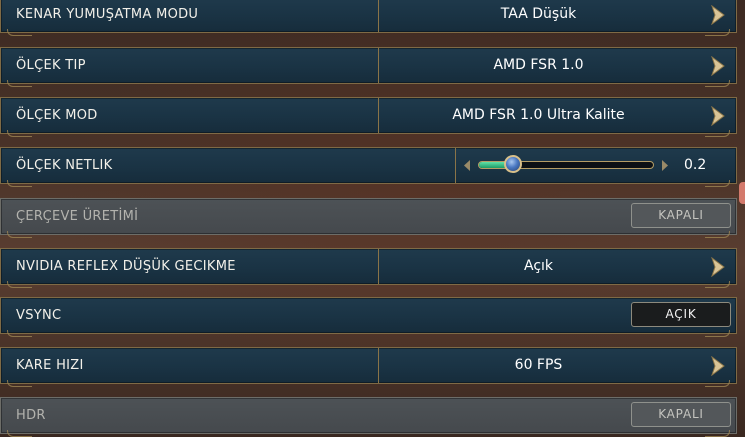 This screenshot has height=437, width=745. I want to click on setting-value: AMD FSR 1.0 Ultra Kalite, so click(538, 115).